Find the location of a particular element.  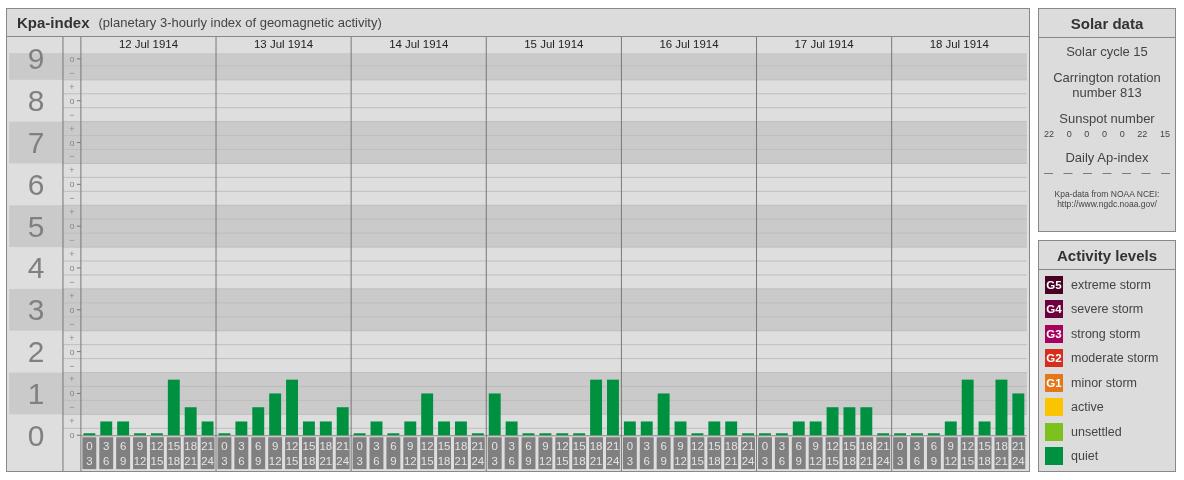

panel-title: Solar data is located at coordinates (1107, 23).